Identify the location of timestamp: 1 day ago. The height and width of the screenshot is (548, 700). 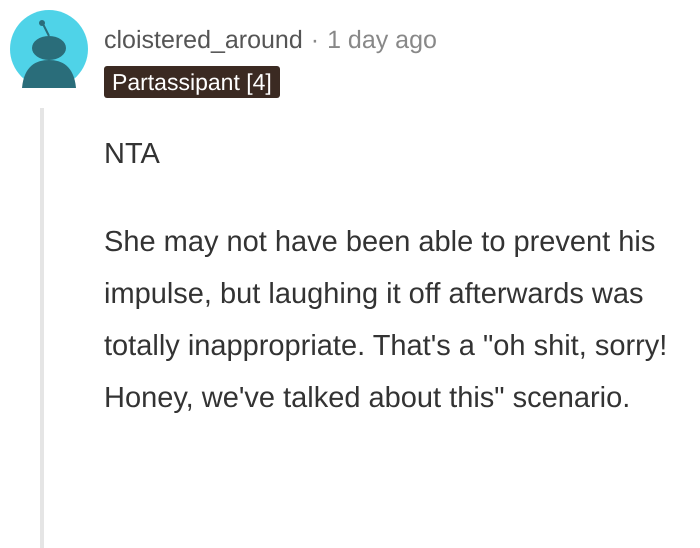
(382, 40).